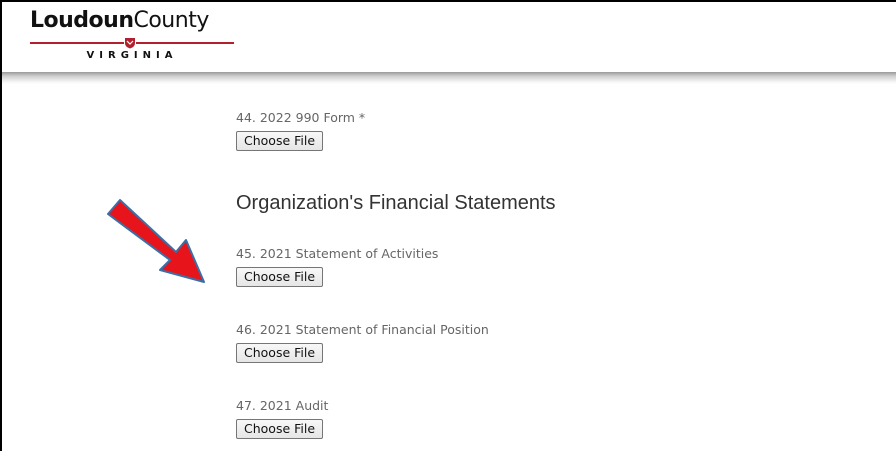  What do you see at coordinates (280, 277) in the screenshot?
I see `choose-file-button-45: Choose File` at bounding box center [280, 277].